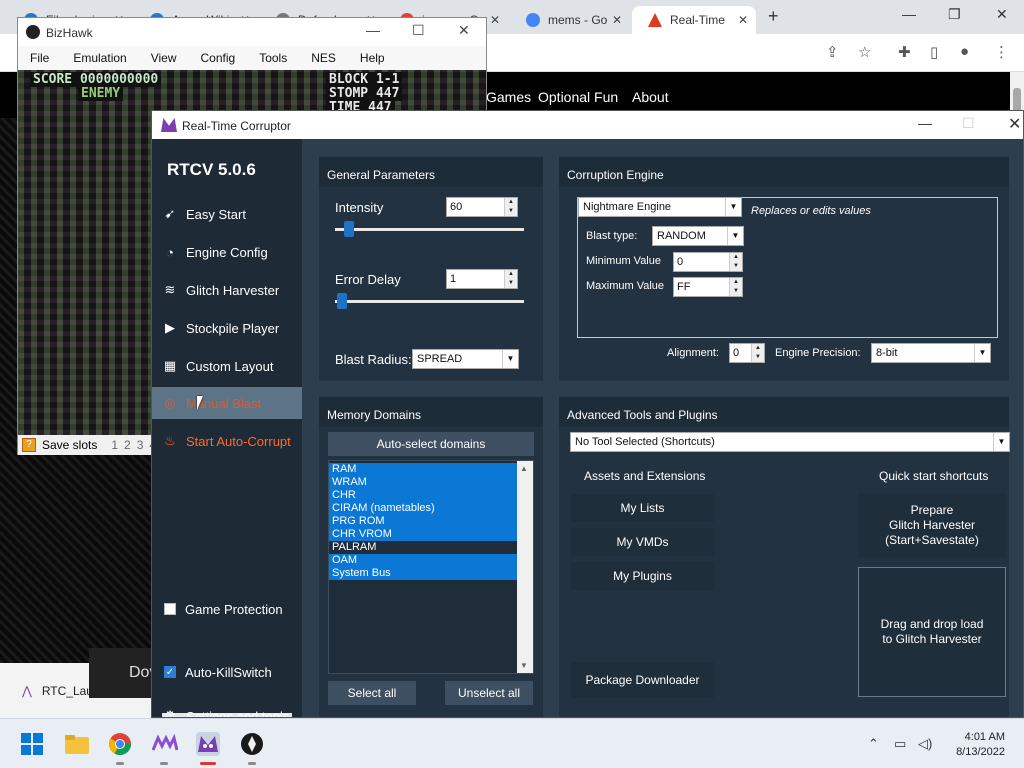  Describe the element at coordinates (698, 236) in the screenshot. I see `blast-type-select: RANDOM ▼` at that location.